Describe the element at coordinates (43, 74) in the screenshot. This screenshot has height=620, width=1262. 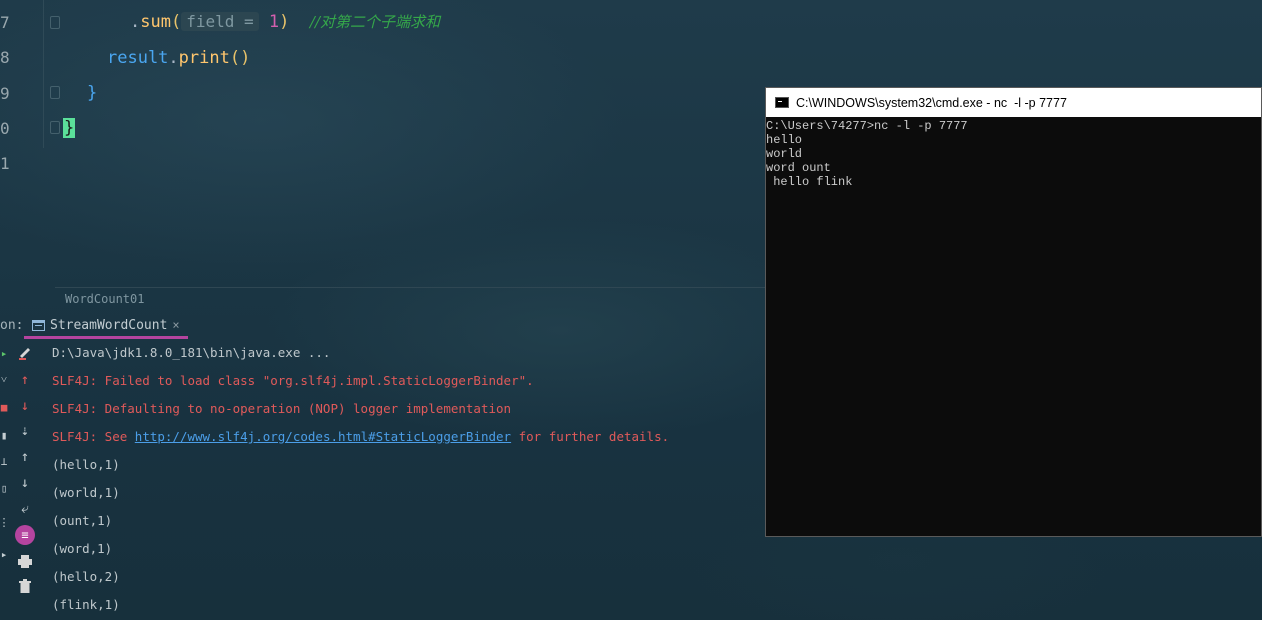
I see `gutter-divider` at that location.